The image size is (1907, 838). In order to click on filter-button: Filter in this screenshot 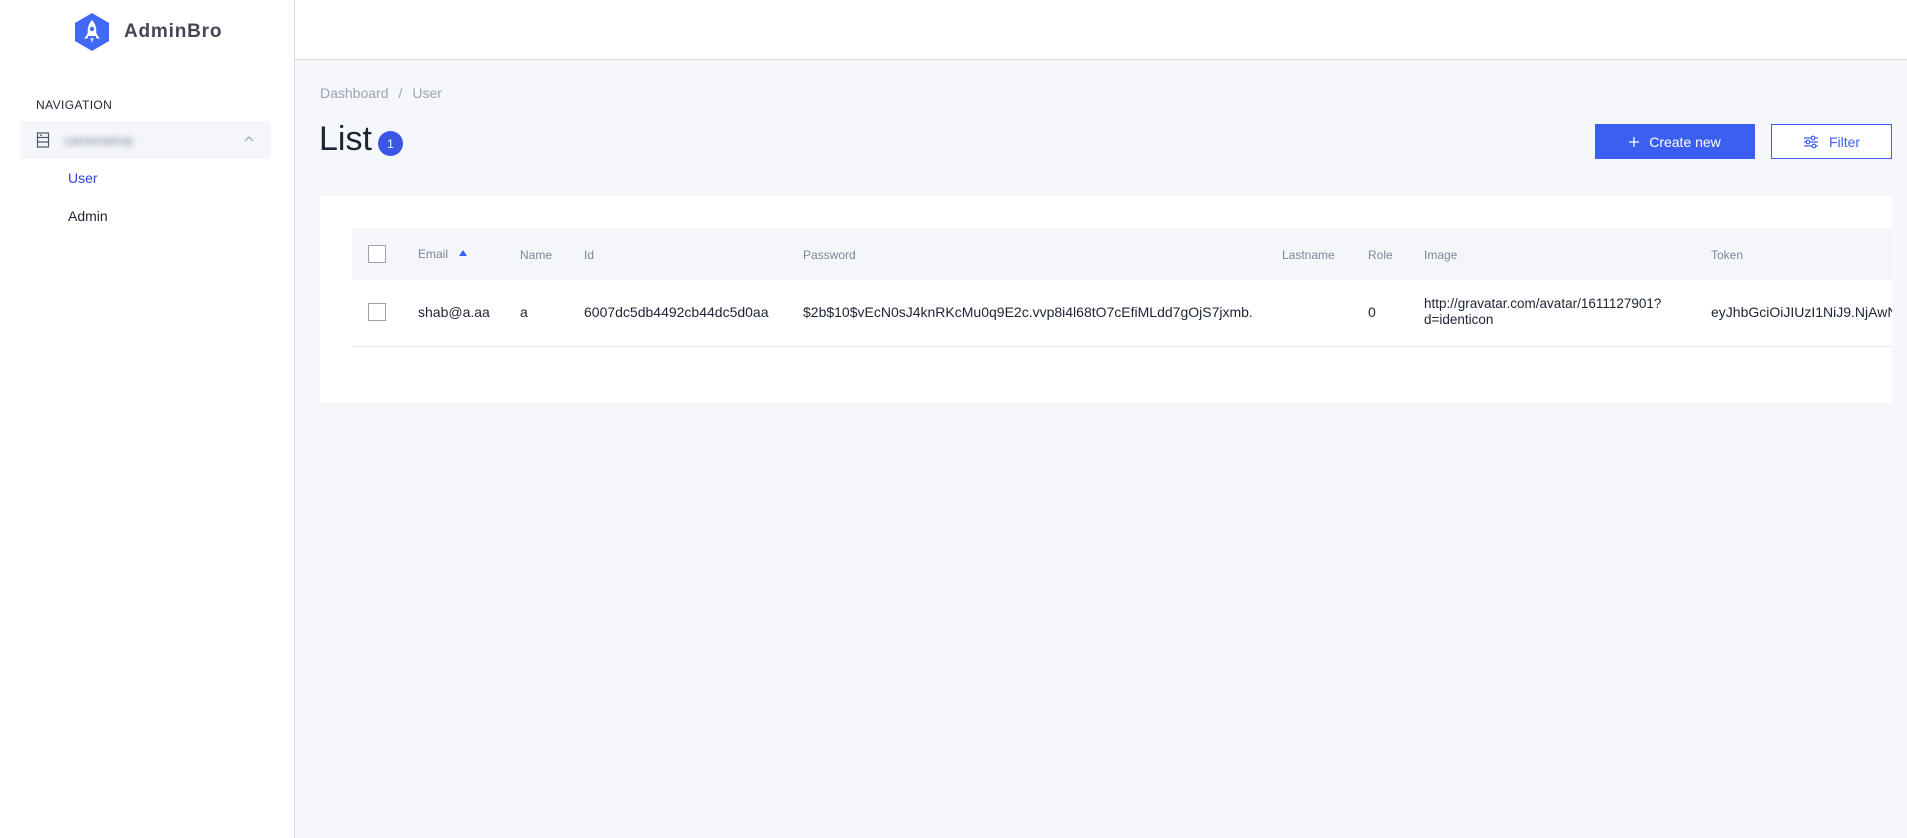, I will do `click(1831, 141)`.